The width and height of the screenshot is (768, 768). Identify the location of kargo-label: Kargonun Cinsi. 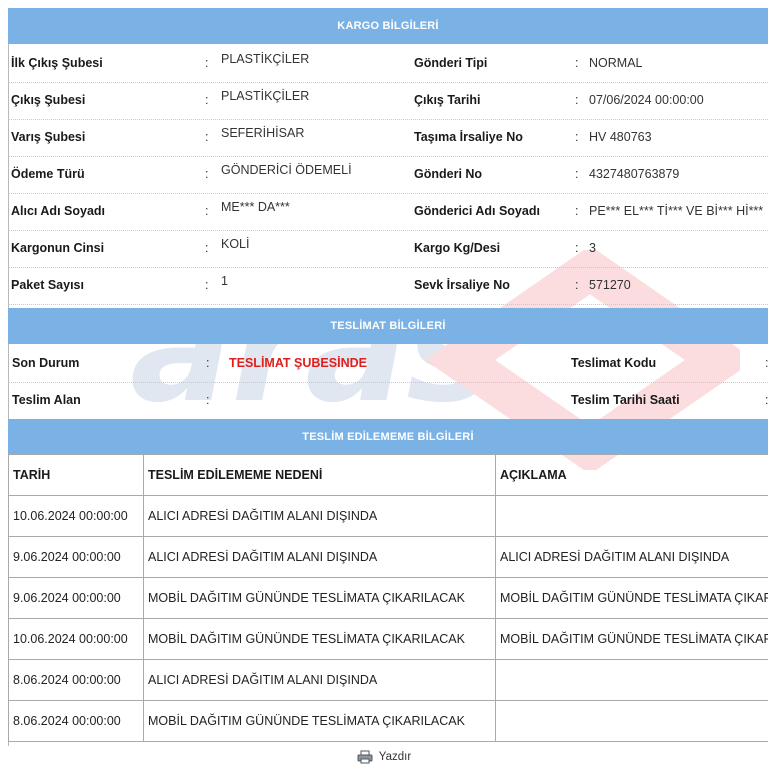
(58, 248).